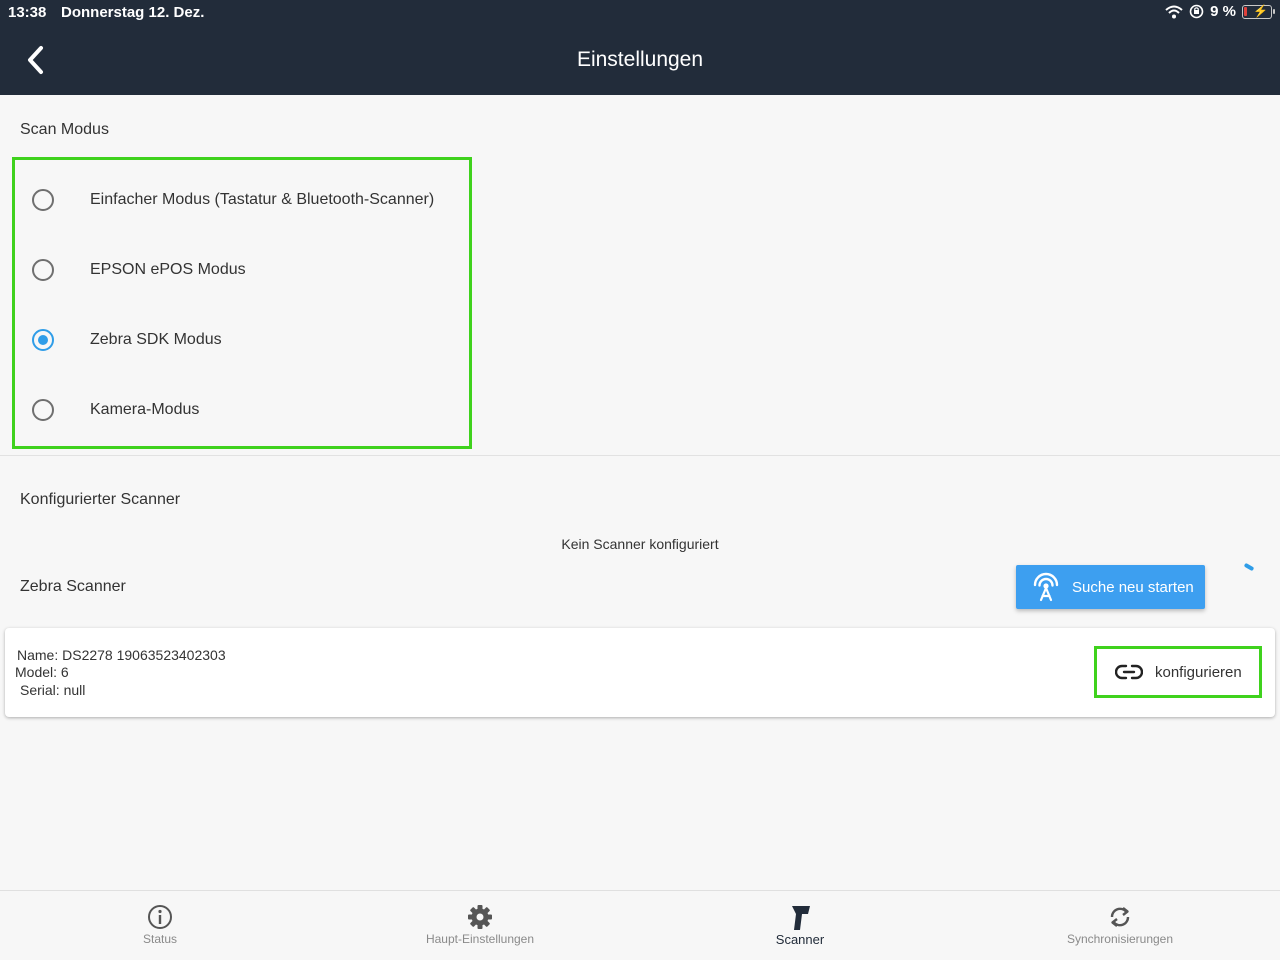  I want to click on battery-icon: ⚡, so click(1258, 11).